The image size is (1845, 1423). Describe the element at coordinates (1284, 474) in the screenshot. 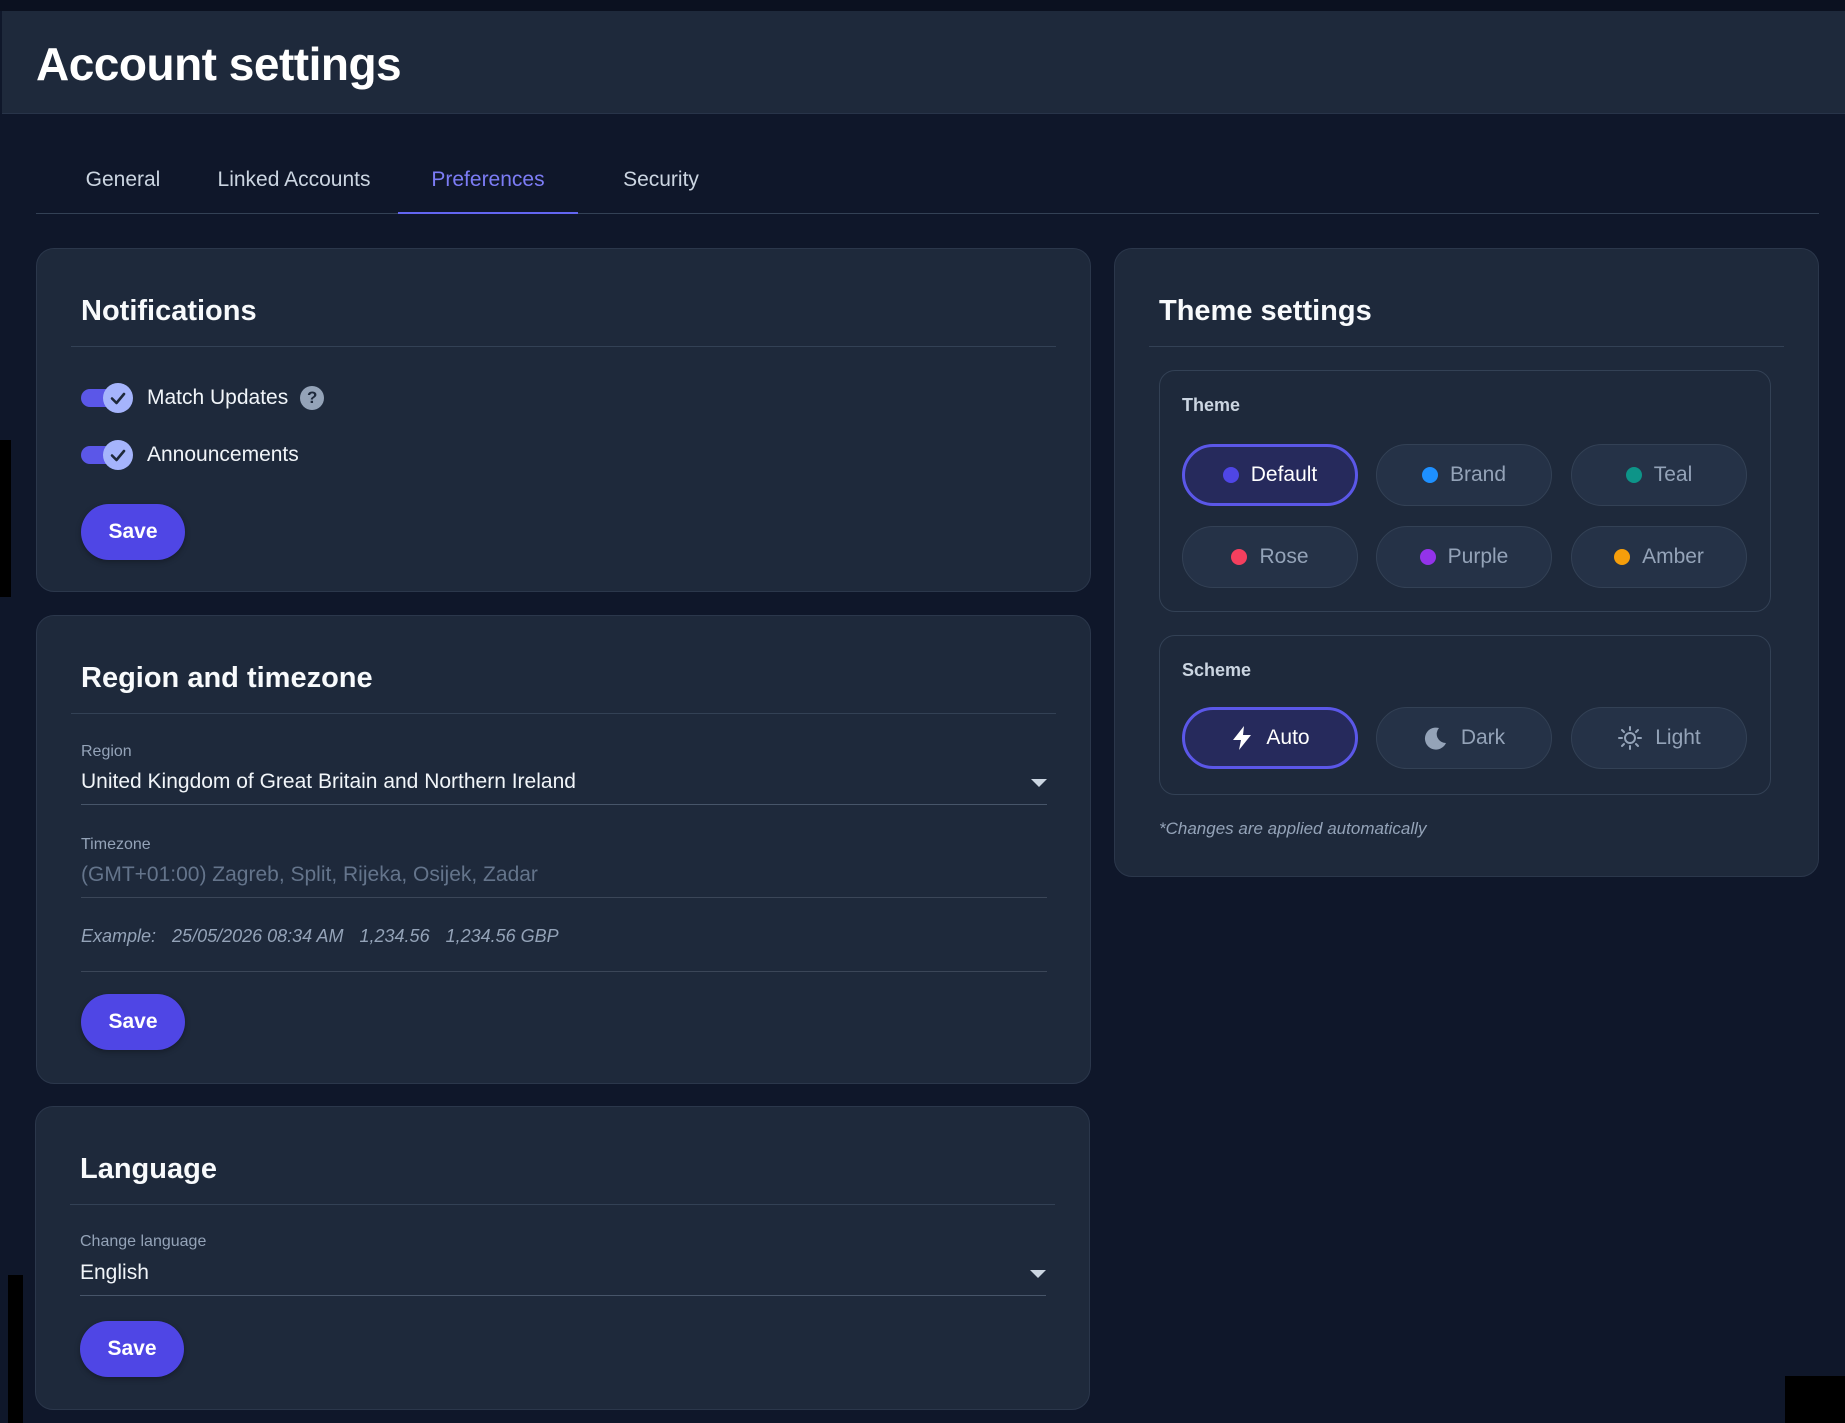

I see `theme-option-label: Default` at that location.